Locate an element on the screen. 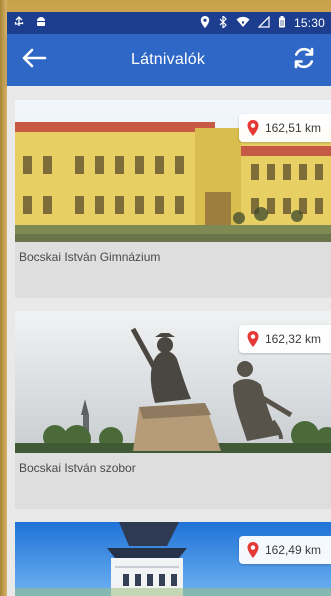 The width and height of the screenshot is (331, 596). android-icon is located at coordinates (41, 23).